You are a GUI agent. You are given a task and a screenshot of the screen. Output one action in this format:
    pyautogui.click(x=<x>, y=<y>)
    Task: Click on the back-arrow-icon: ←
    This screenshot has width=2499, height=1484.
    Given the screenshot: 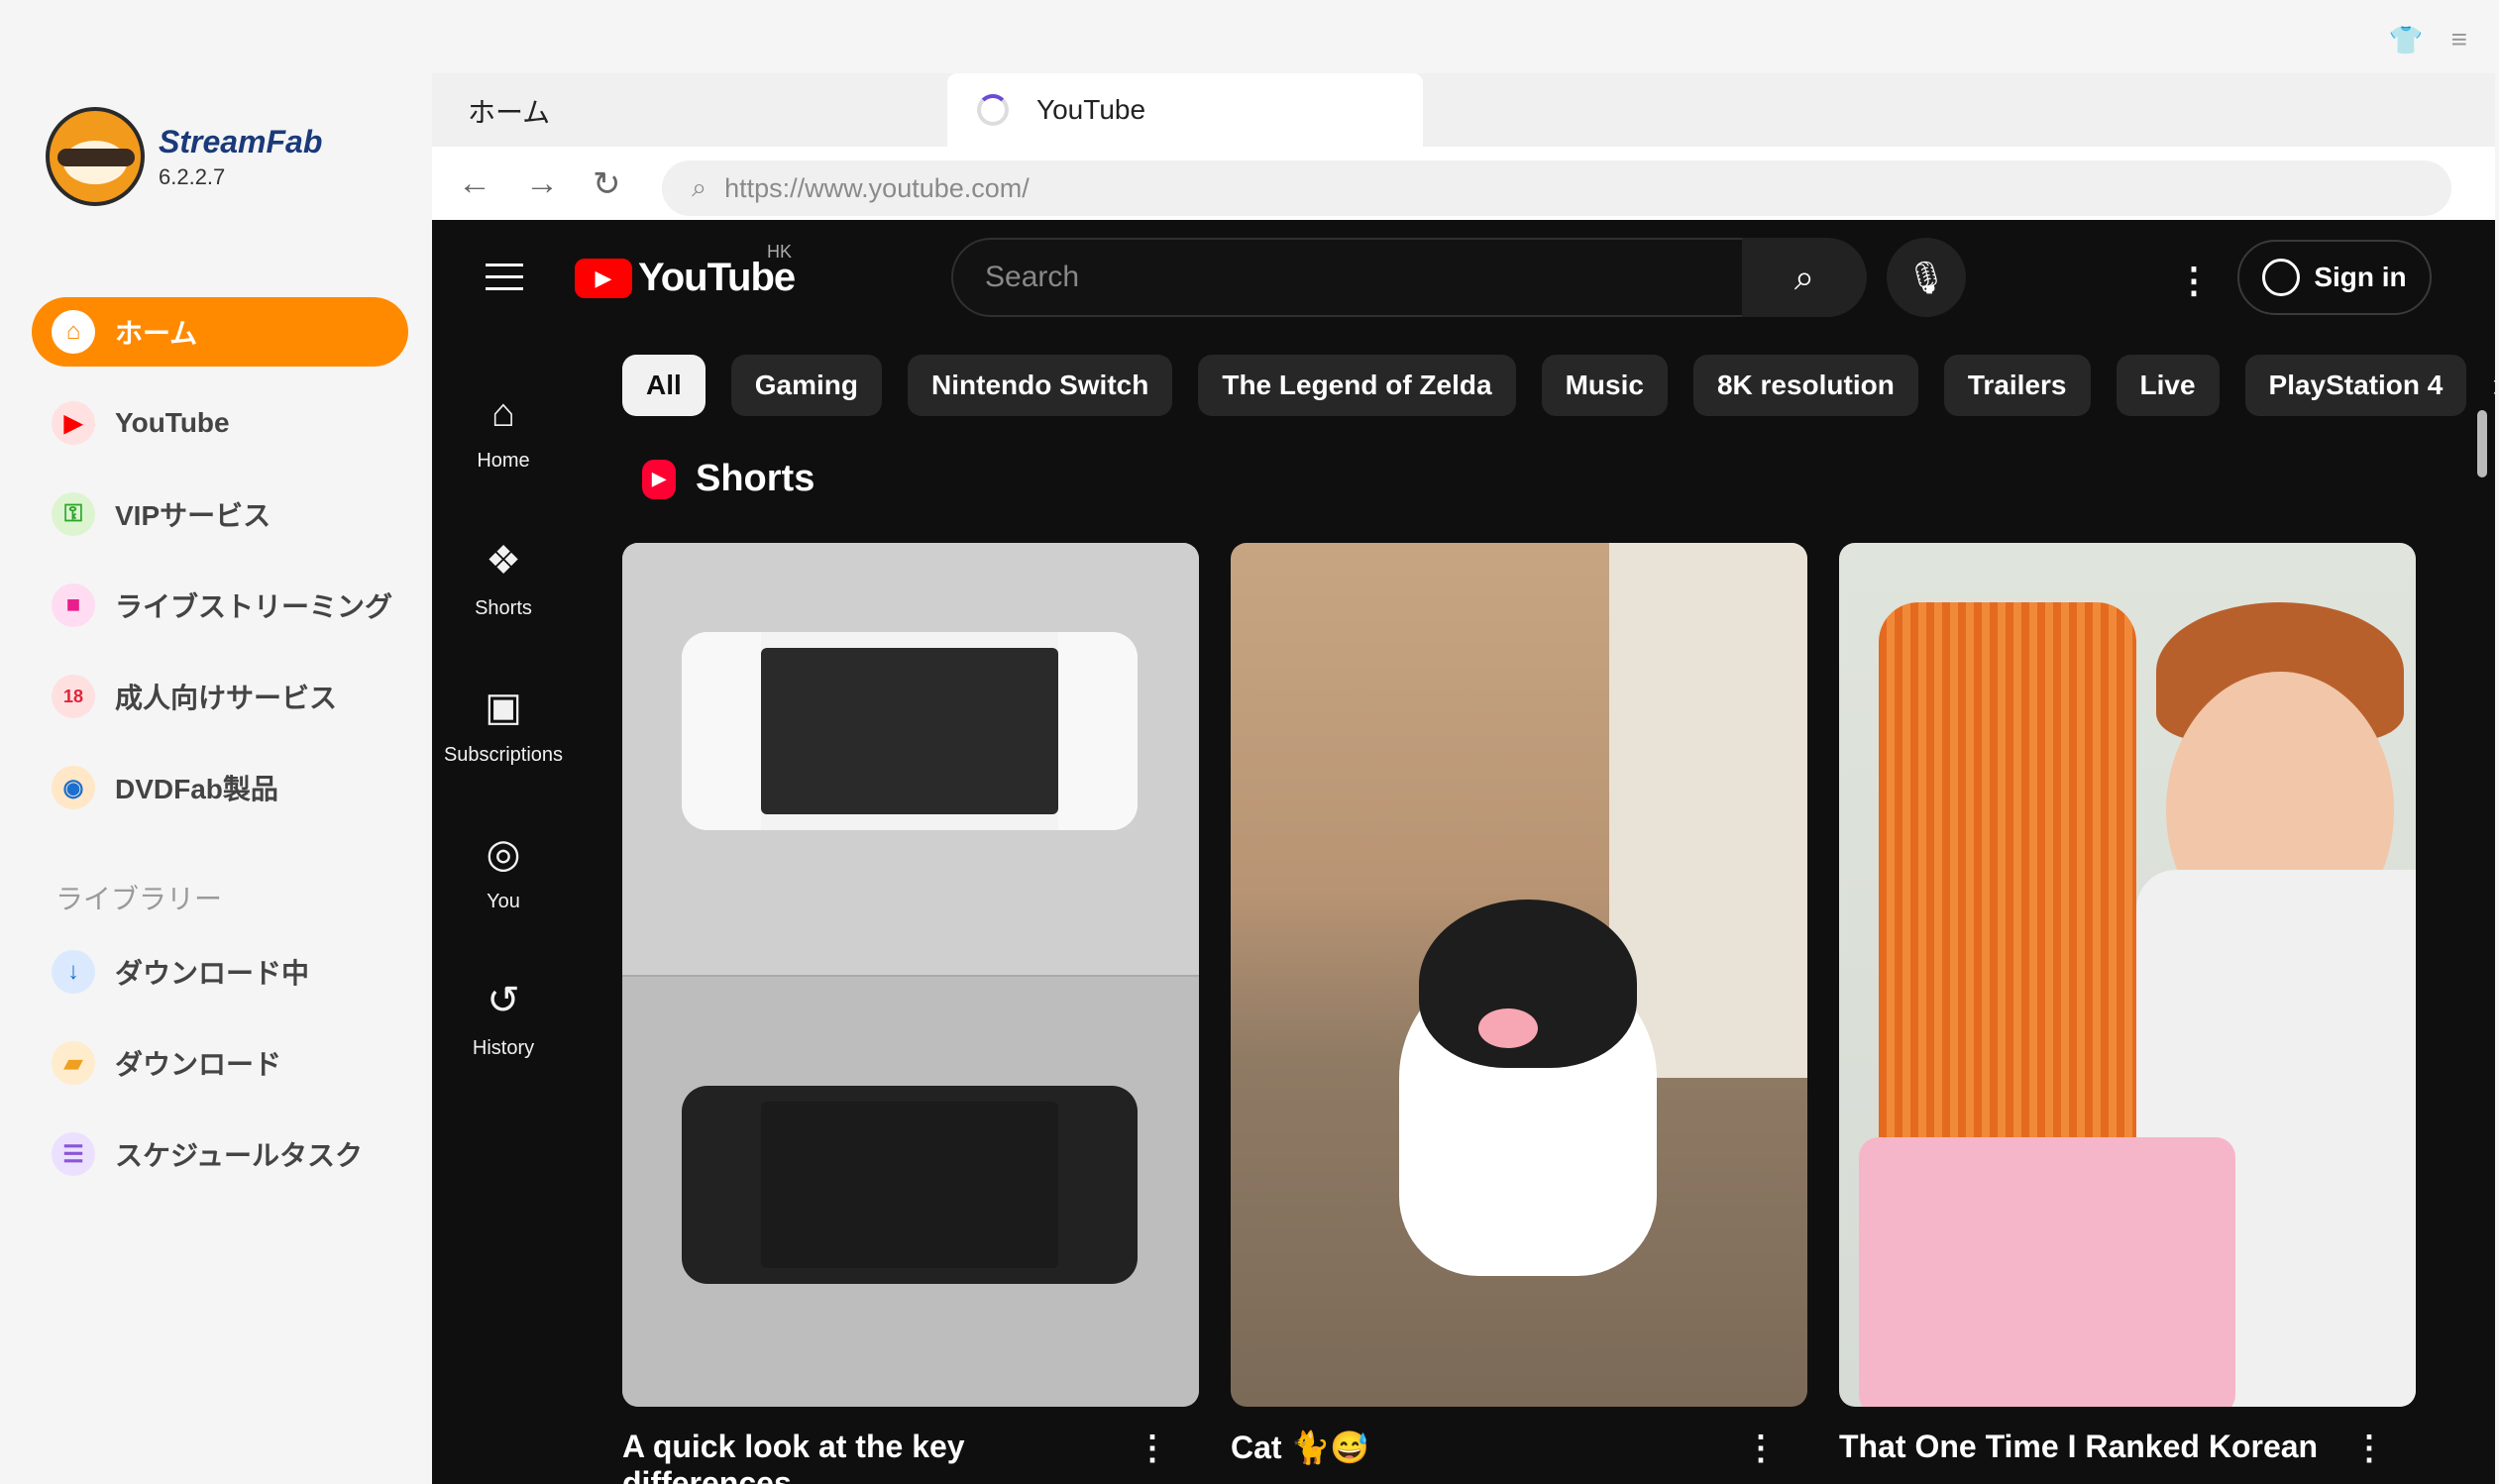 What is the action you would take?
    pyautogui.click(x=475, y=184)
    